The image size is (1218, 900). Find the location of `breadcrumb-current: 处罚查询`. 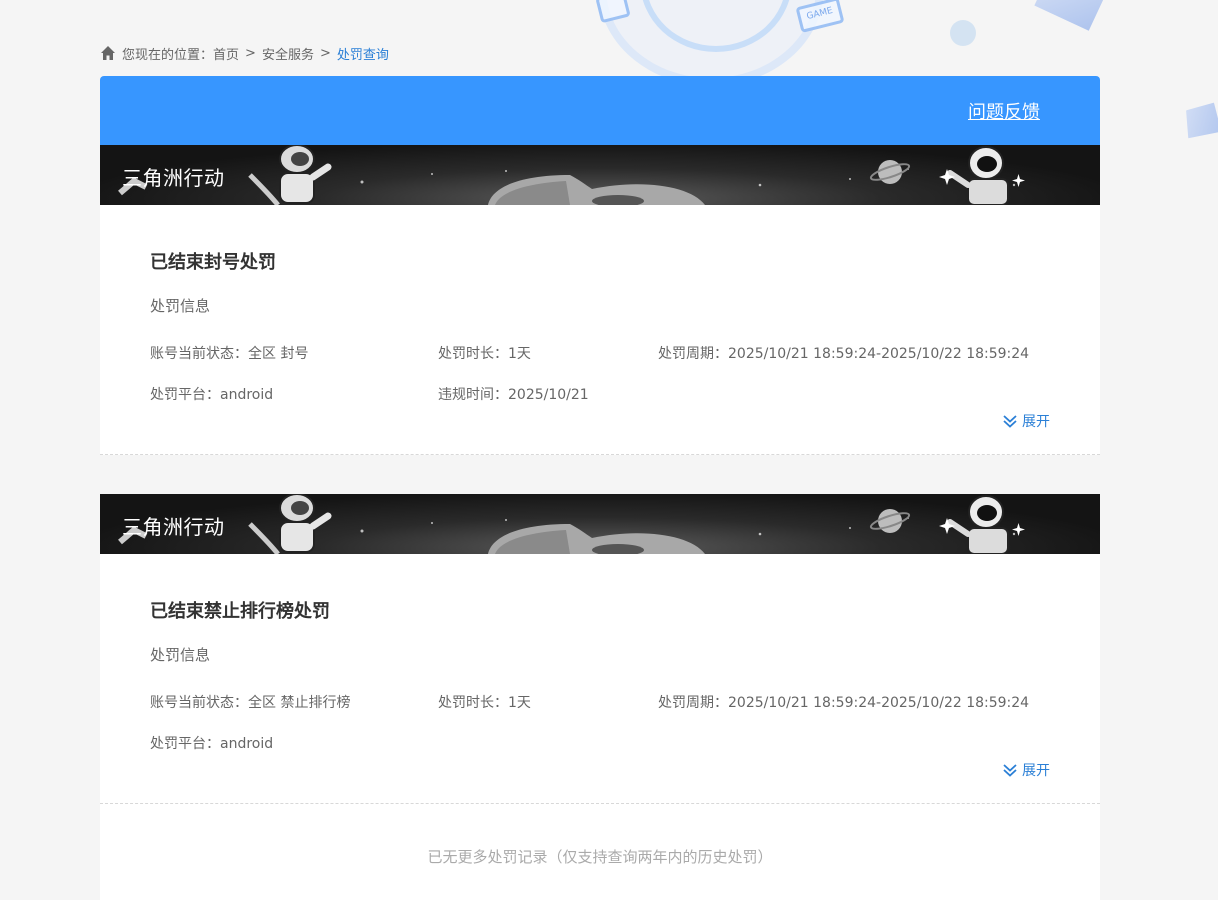

breadcrumb-current: 处罚查询 is located at coordinates (363, 53).